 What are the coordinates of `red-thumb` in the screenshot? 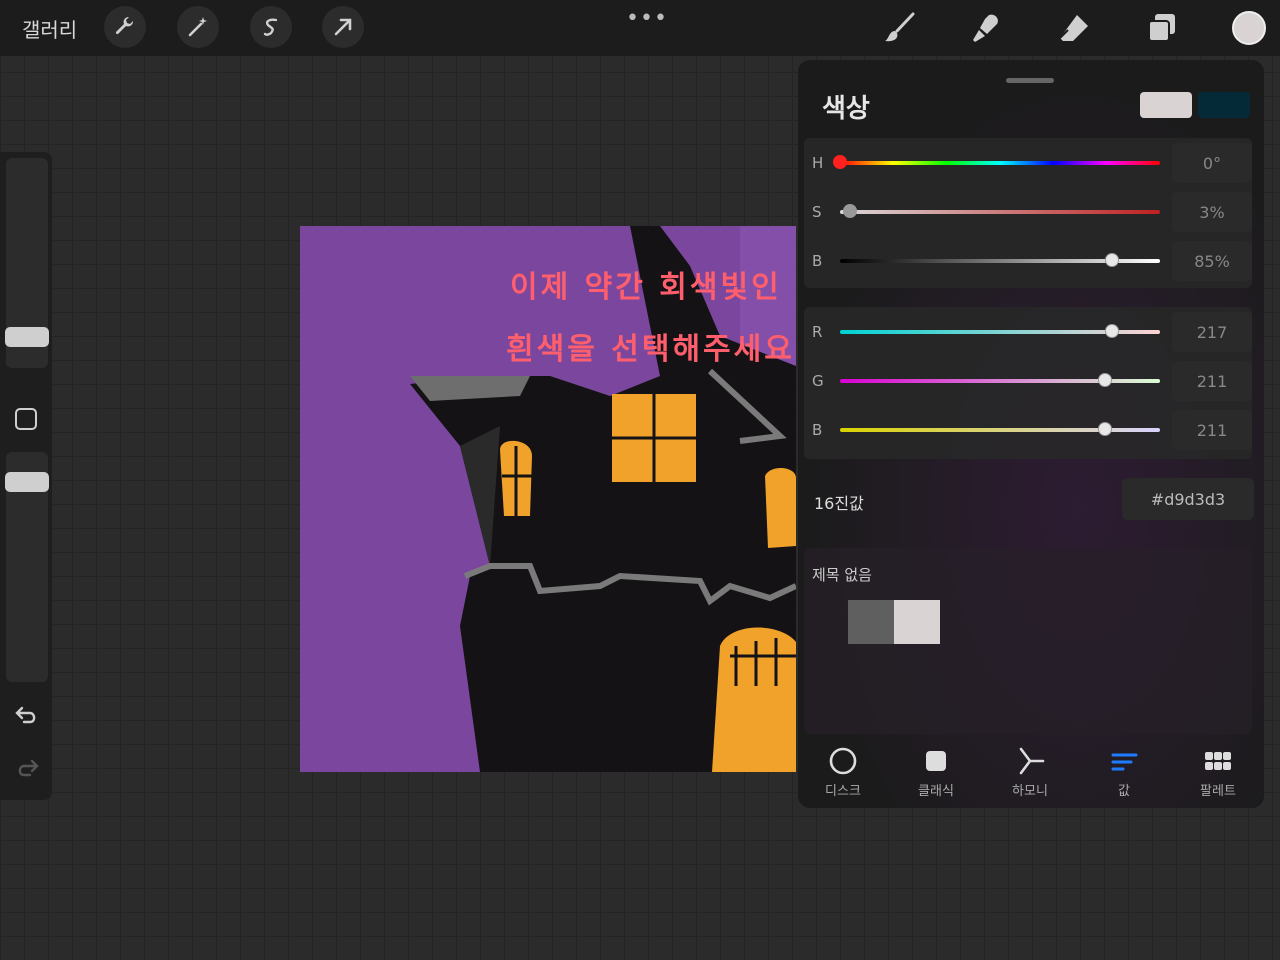 It's located at (1112, 331).